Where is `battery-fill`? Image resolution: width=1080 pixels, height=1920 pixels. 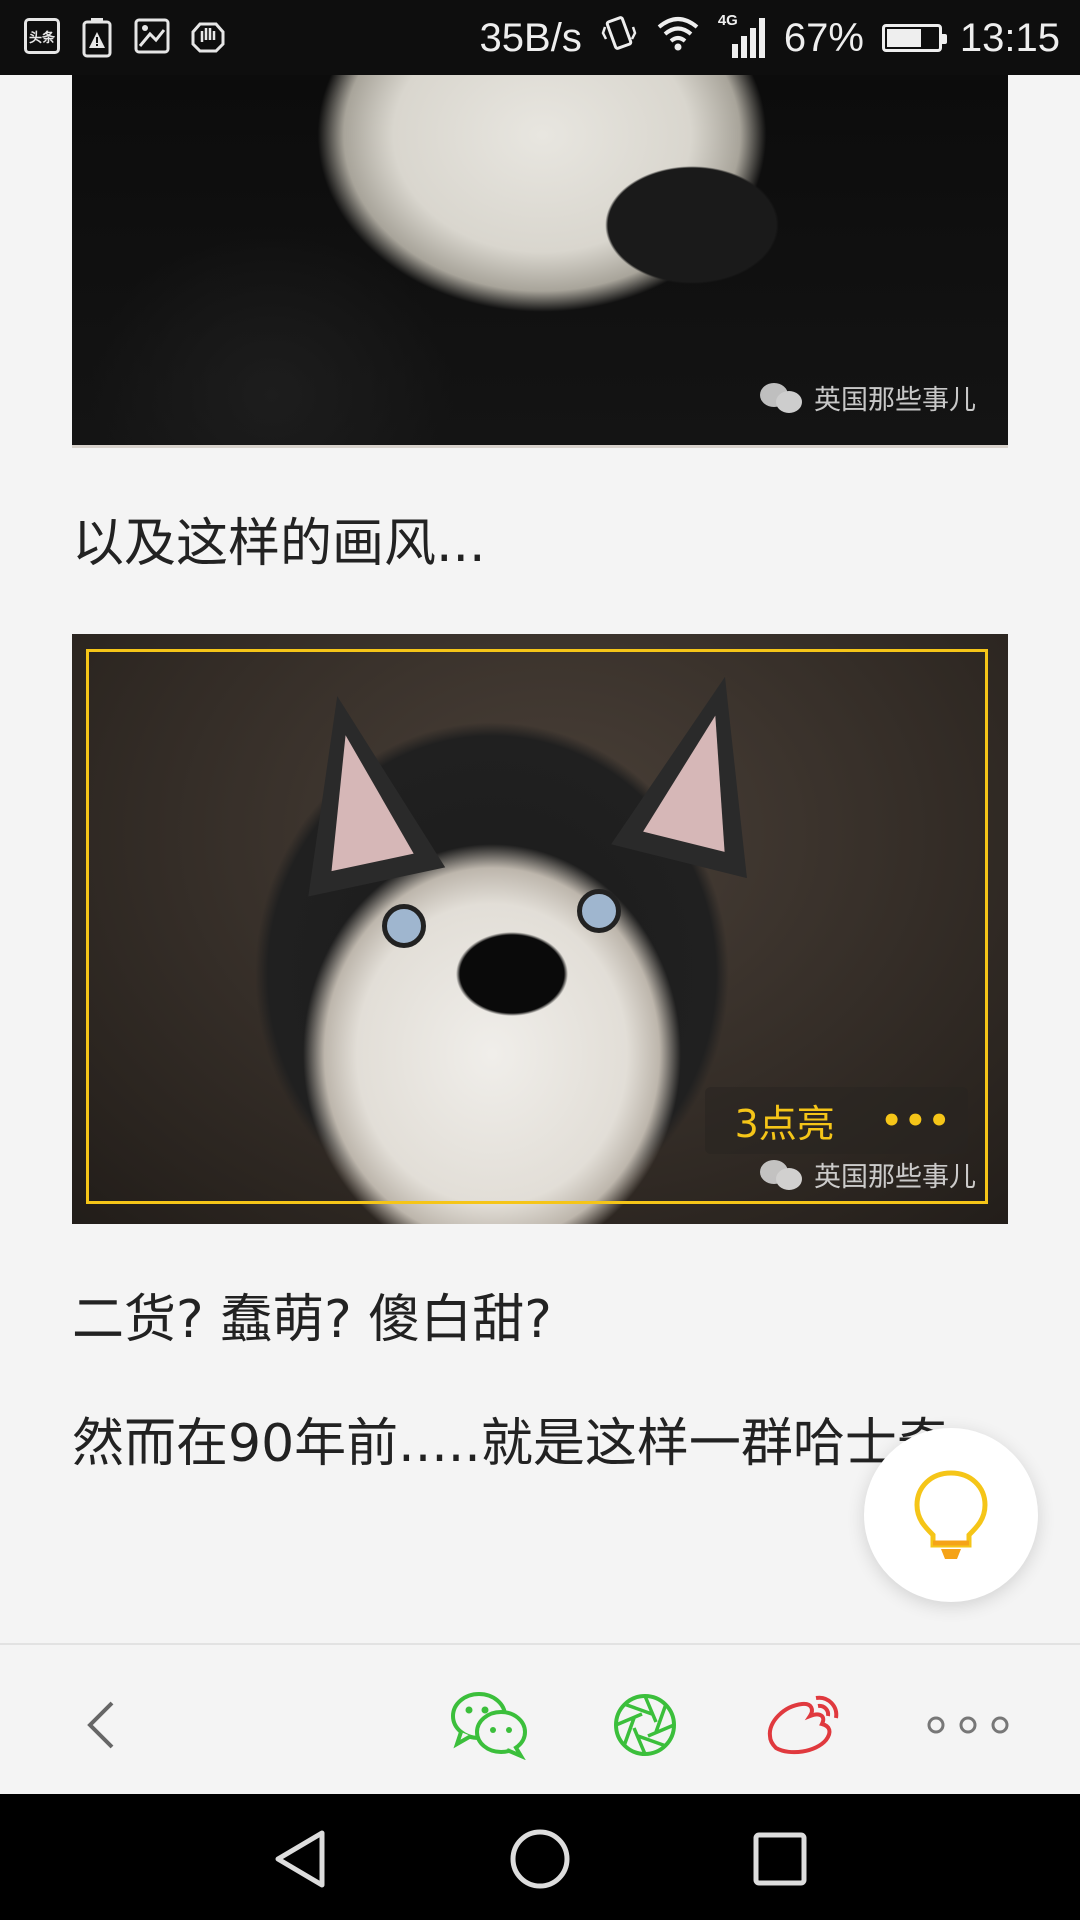
battery-fill is located at coordinates (903, 38).